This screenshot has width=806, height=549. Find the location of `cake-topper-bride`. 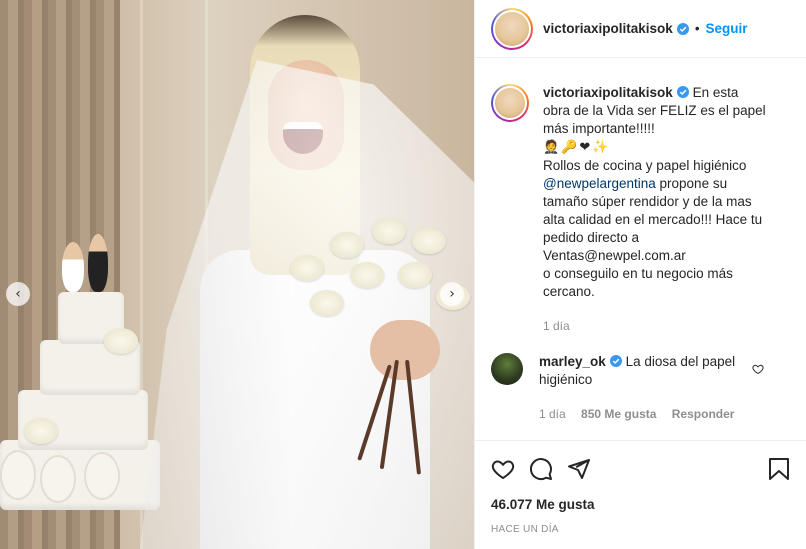

cake-topper-bride is located at coordinates (73, 267).